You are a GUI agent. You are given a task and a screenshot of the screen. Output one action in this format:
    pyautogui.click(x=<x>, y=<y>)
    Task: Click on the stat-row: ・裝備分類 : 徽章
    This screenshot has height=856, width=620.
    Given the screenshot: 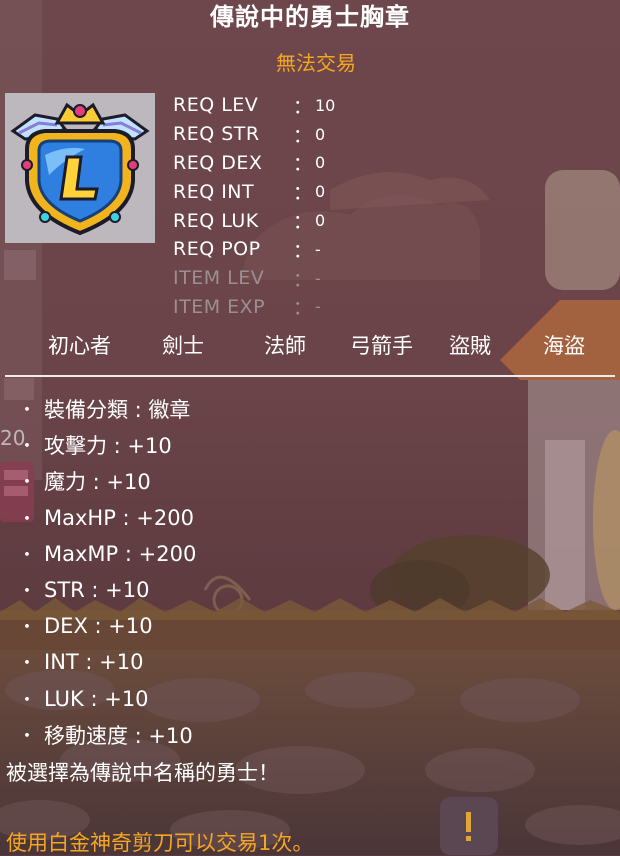 What is the action you would take?
    pyautogui.click(x=107, y=409)
    